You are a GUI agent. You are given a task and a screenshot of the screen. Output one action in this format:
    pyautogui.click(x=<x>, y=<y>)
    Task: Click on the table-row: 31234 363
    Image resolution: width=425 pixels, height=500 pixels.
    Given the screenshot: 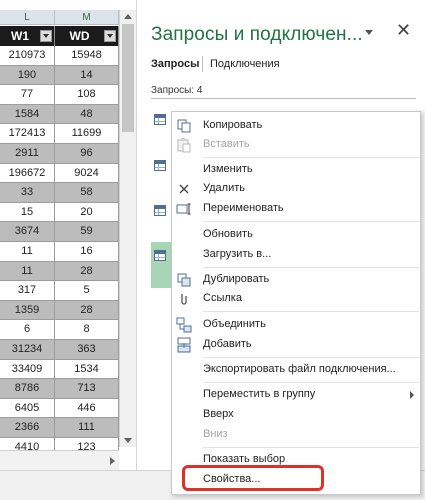 What is the action you would take?
    pyautogui.click(x=59, y=349)
    